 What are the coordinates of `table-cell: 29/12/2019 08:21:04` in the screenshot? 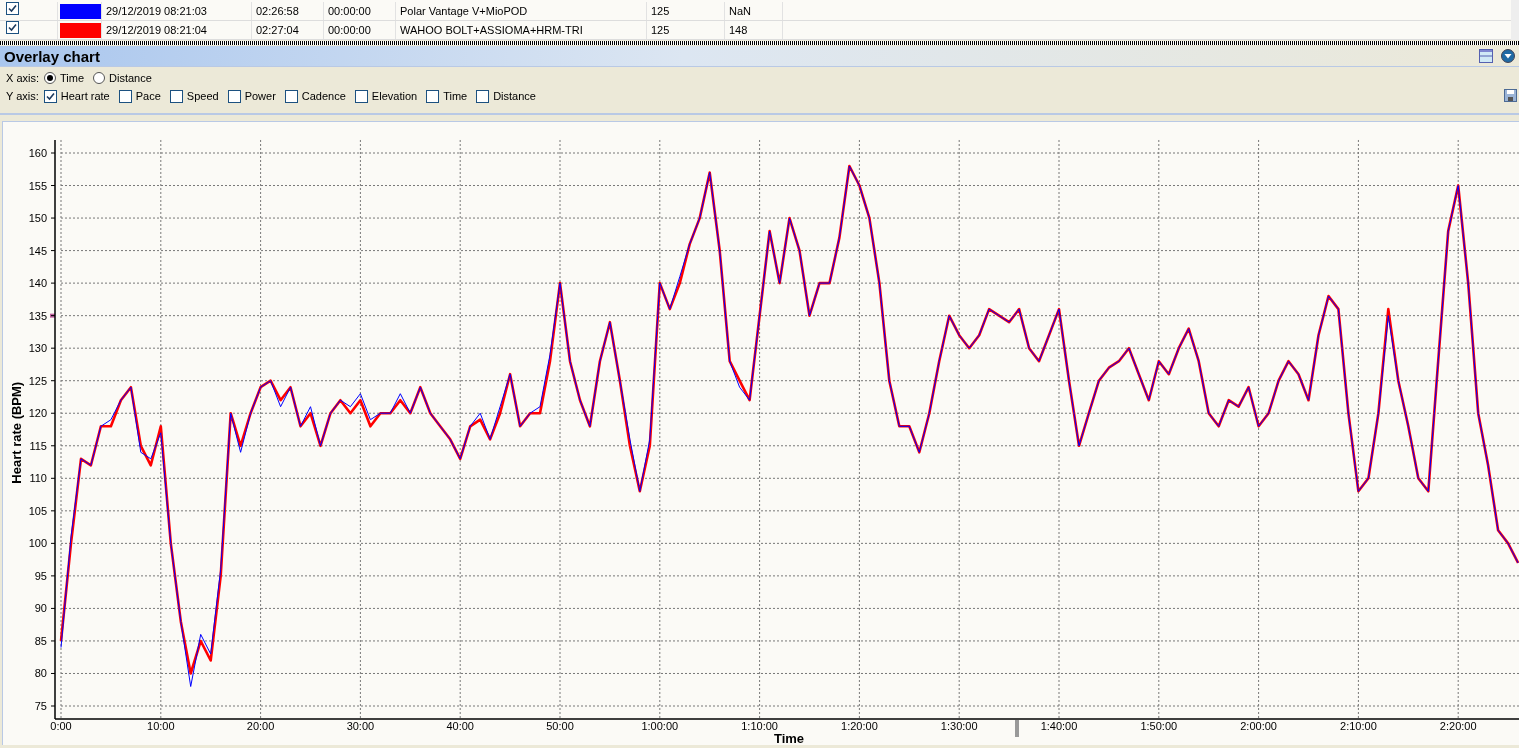 It's located at (177, 30).